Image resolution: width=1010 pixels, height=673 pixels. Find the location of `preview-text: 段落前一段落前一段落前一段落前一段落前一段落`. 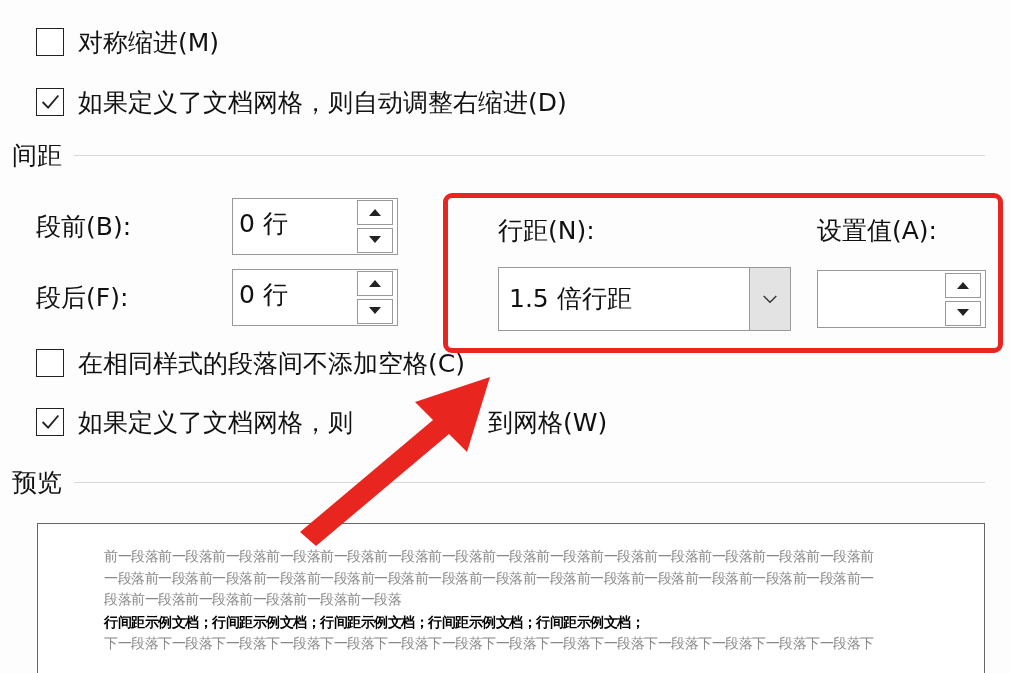

preview-text: 段落前一段落前一段落前一段落前一段落前一段落 is located at coordinates (253, 599).